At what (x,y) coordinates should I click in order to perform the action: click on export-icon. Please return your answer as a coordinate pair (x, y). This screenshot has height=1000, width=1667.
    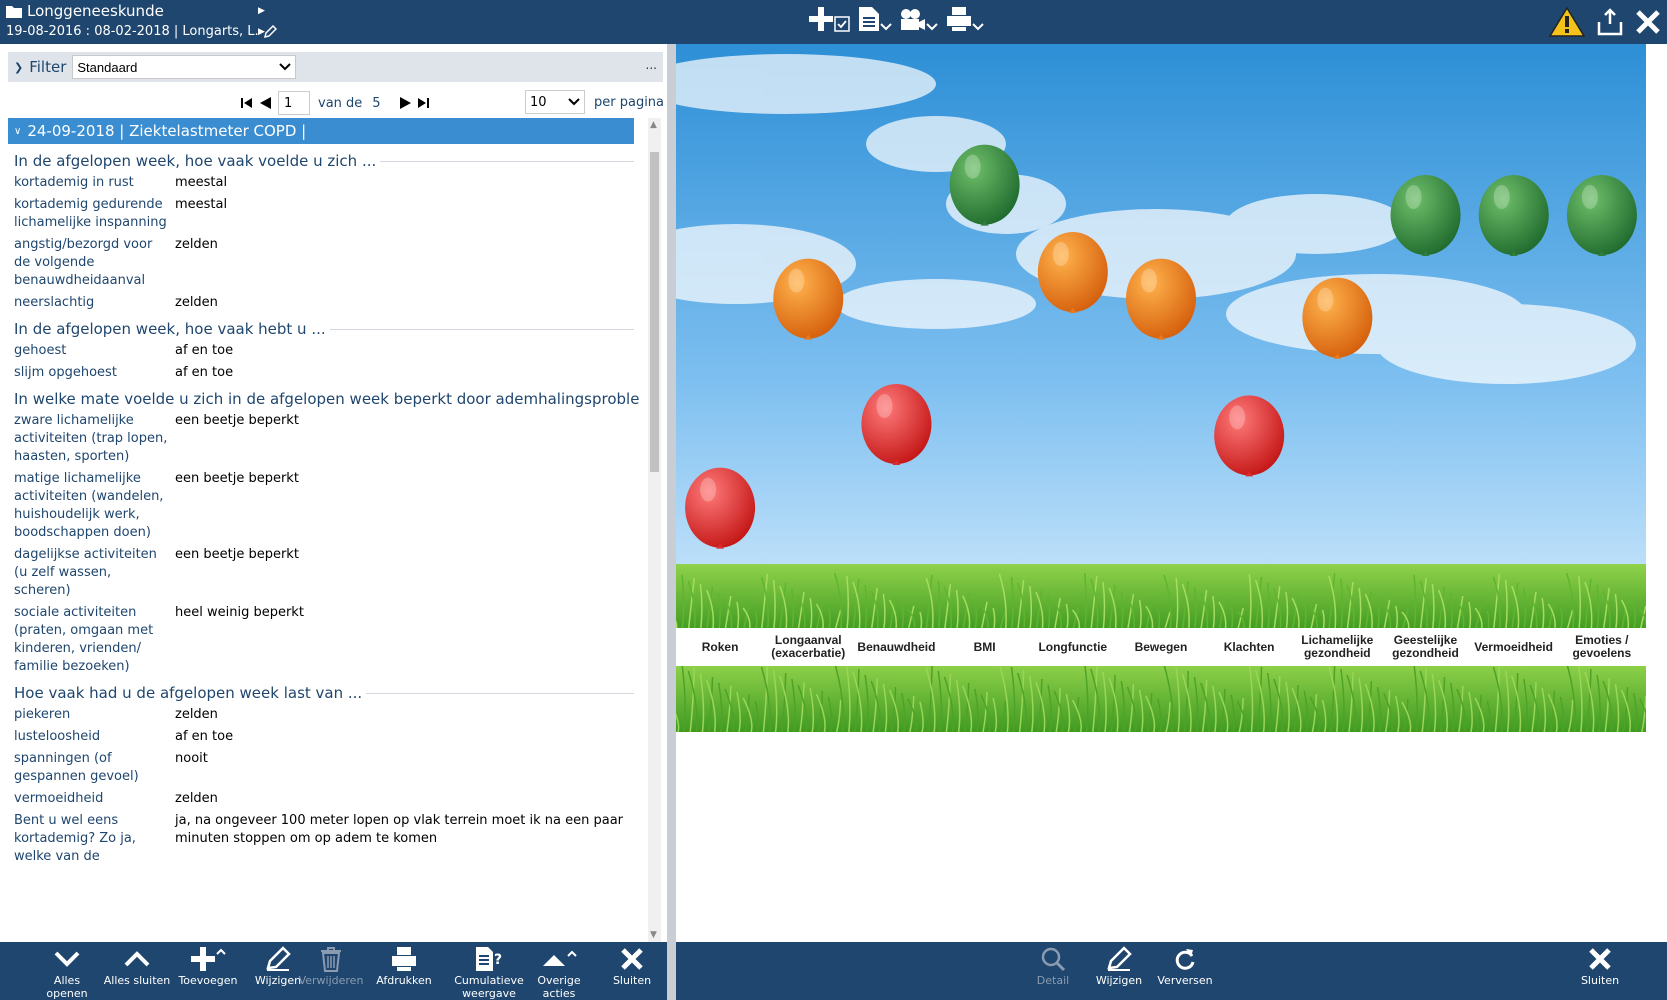
    Looking at the image, I should click on (1610, 22).